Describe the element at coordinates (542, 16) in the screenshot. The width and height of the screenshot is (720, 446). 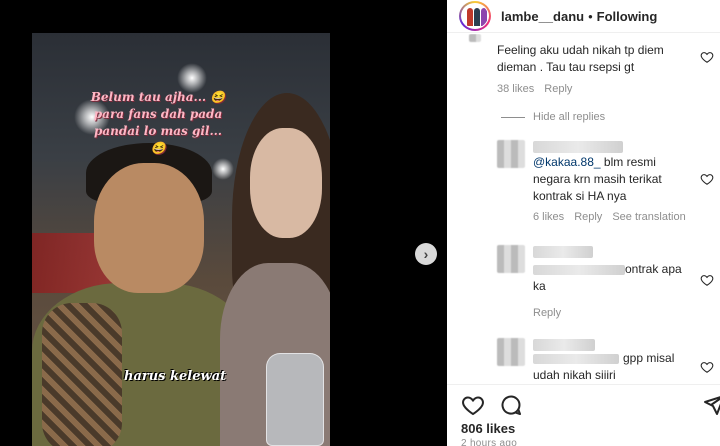
I see `username-link: lambe__danu` at that location.